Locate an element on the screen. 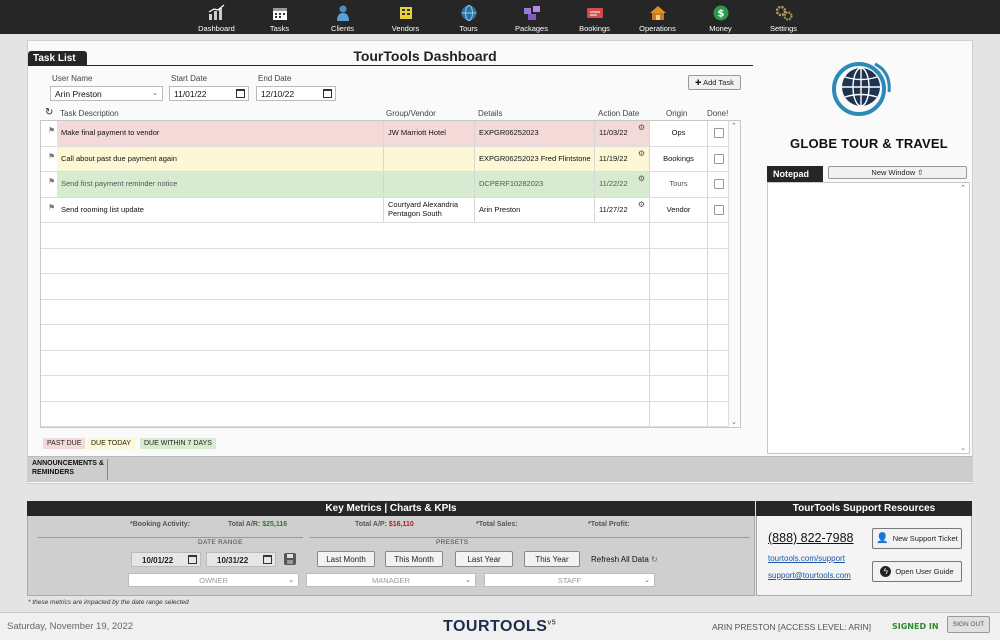 The height and width of the screenshot is (640, 1000). last-year-button: Last Year is located at coordinates (484, 559).